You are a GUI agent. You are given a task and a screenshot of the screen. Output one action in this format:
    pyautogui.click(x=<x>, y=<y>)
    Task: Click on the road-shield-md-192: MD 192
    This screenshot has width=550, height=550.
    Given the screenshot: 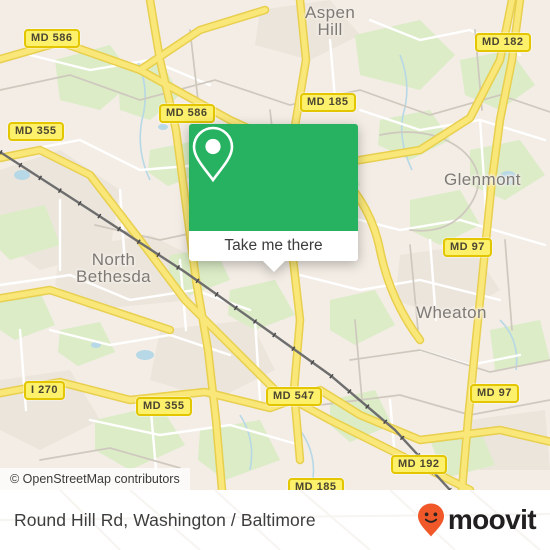 What is the action you would take?
    pyautogui.click(x=419, y=464)
    